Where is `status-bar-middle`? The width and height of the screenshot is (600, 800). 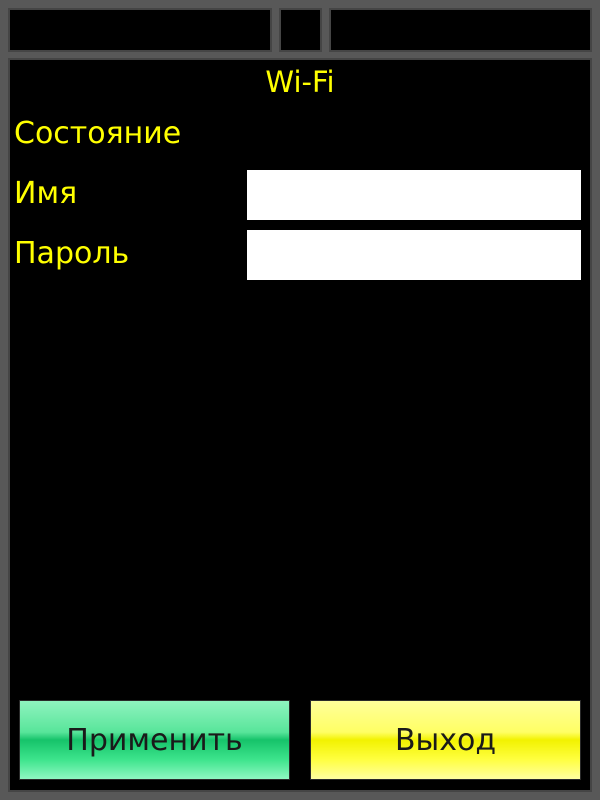 status-bar-middle is located at coordinates (300, 30).